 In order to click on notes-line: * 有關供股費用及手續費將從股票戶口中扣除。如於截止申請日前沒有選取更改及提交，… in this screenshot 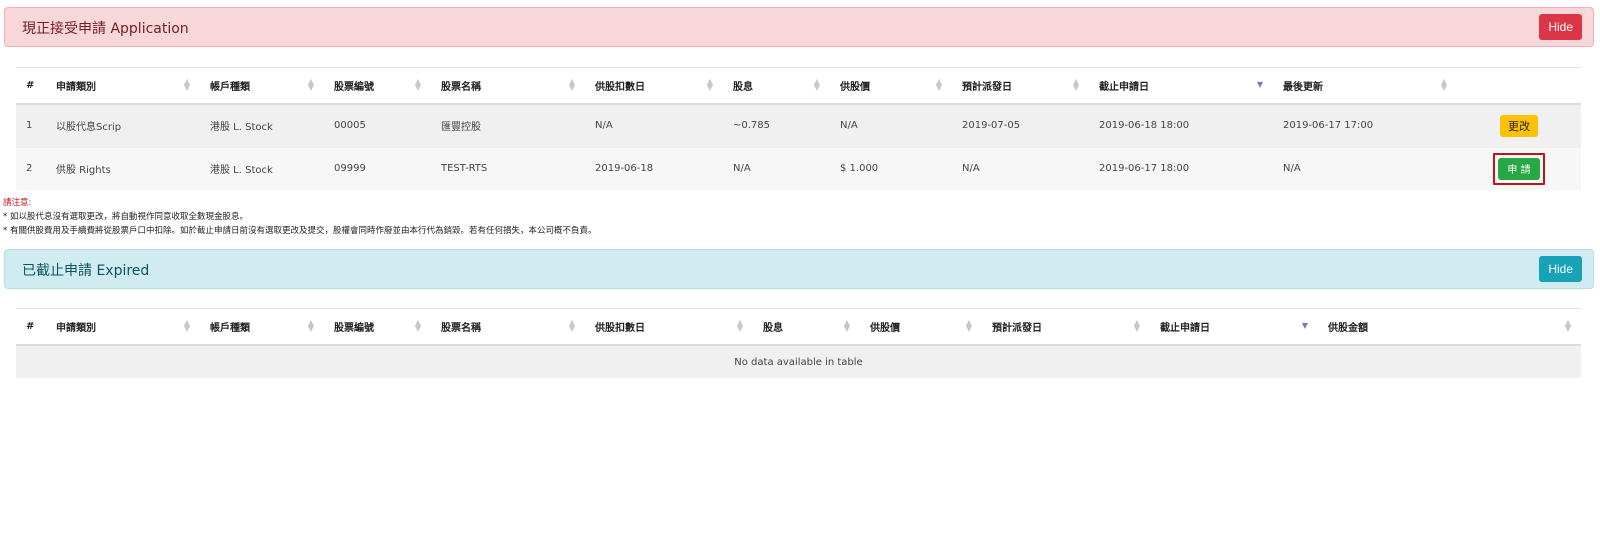, I will do `click(300, 231)`.